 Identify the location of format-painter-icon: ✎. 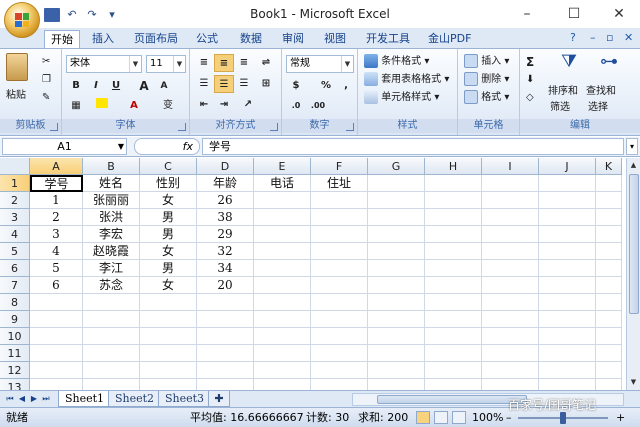
(46, 98).